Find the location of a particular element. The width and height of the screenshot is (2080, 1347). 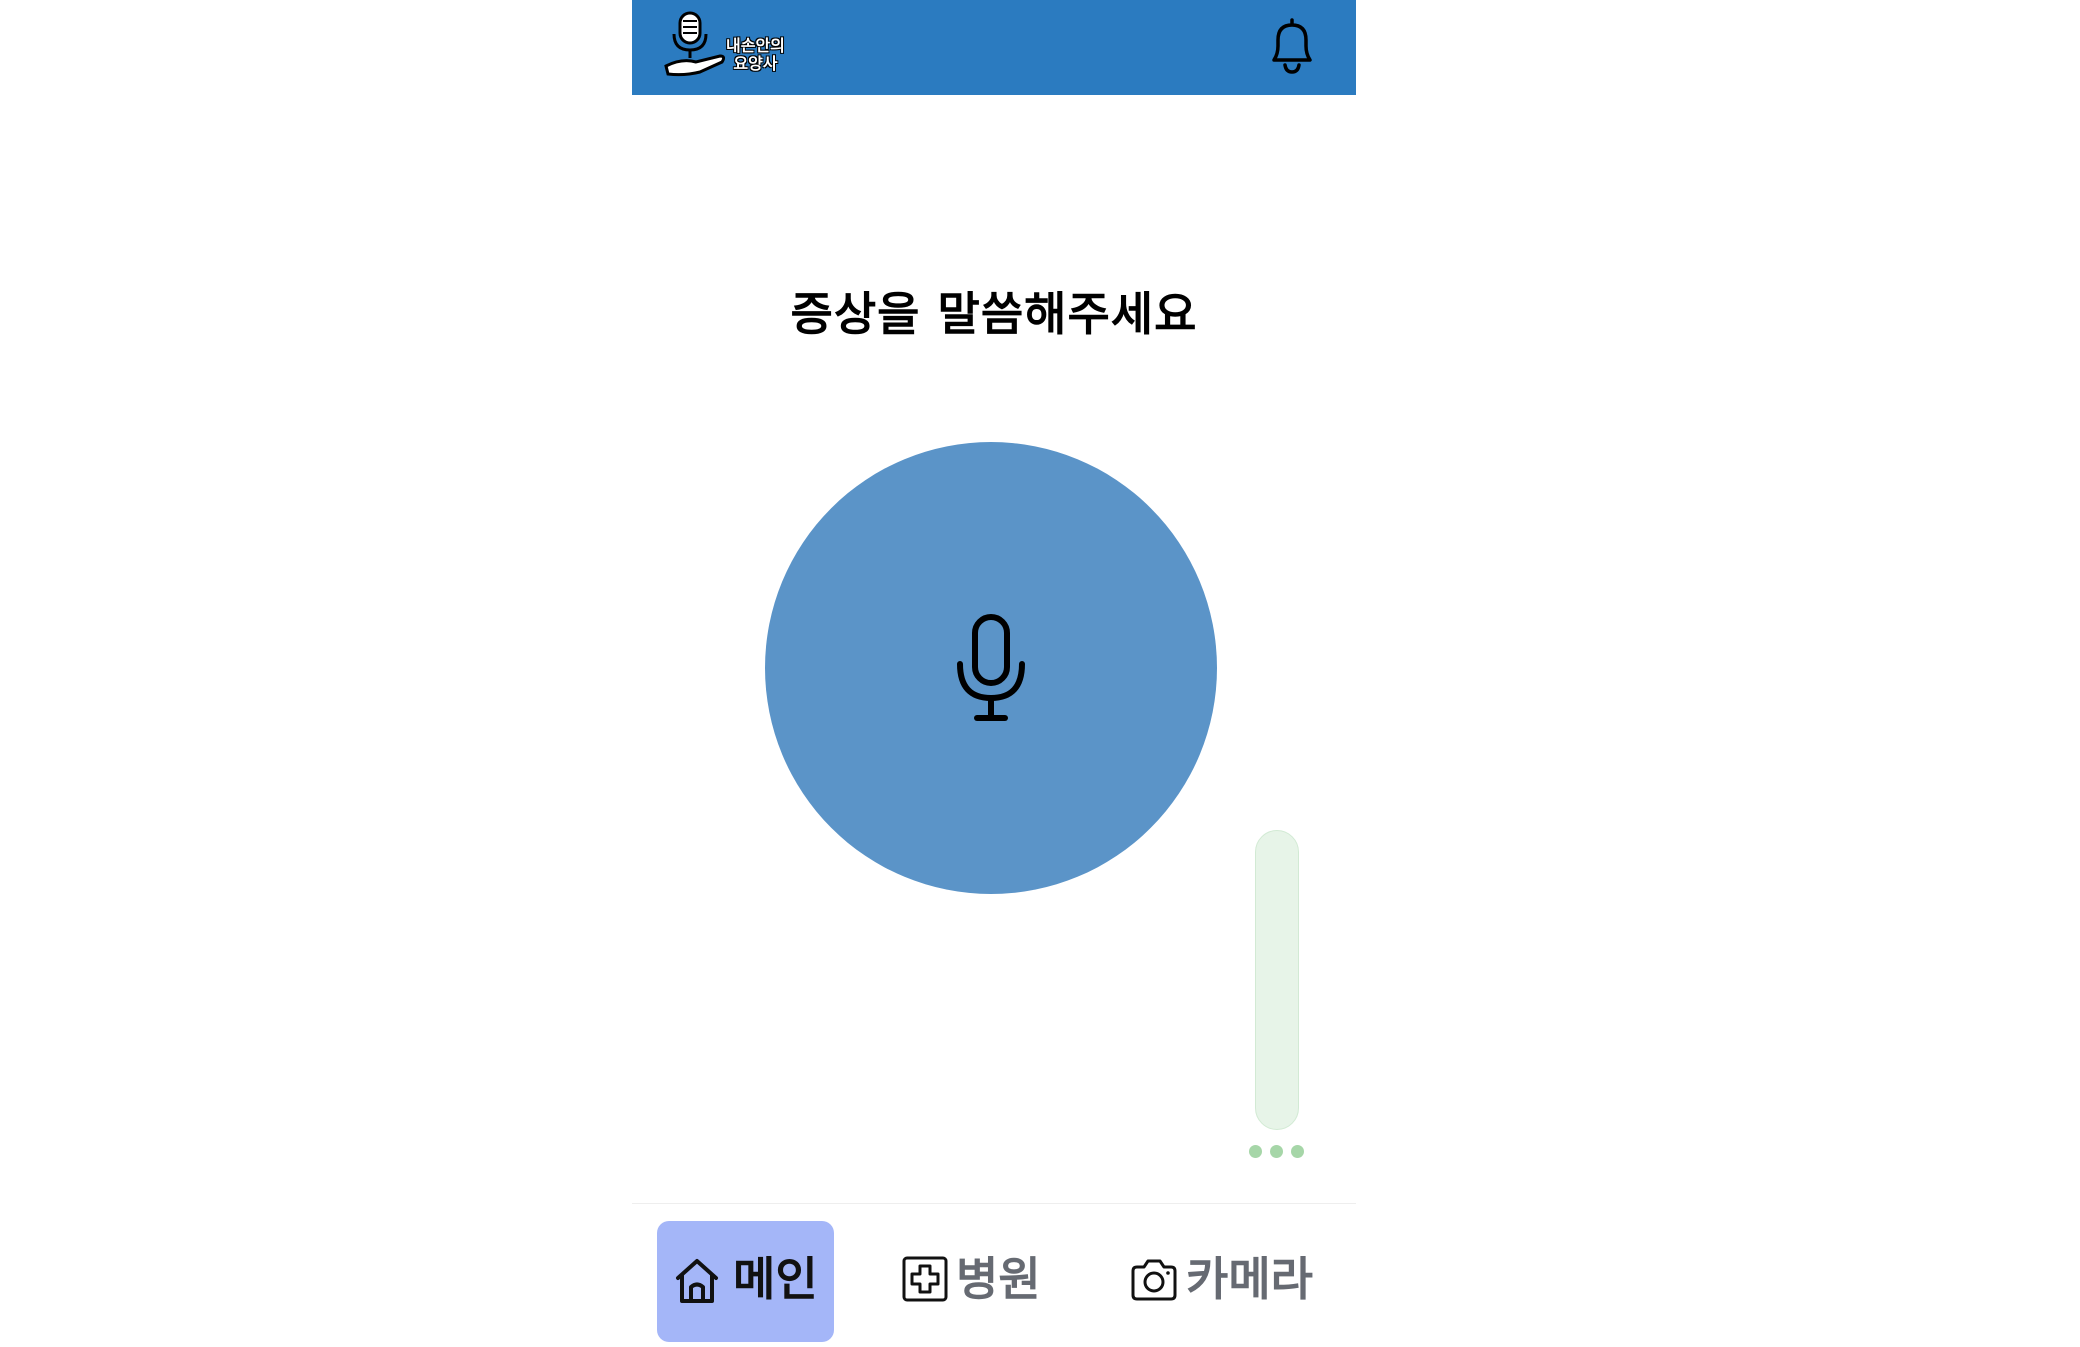

nav-label-hospital: 병원 is located at coordinates (998, 1279).